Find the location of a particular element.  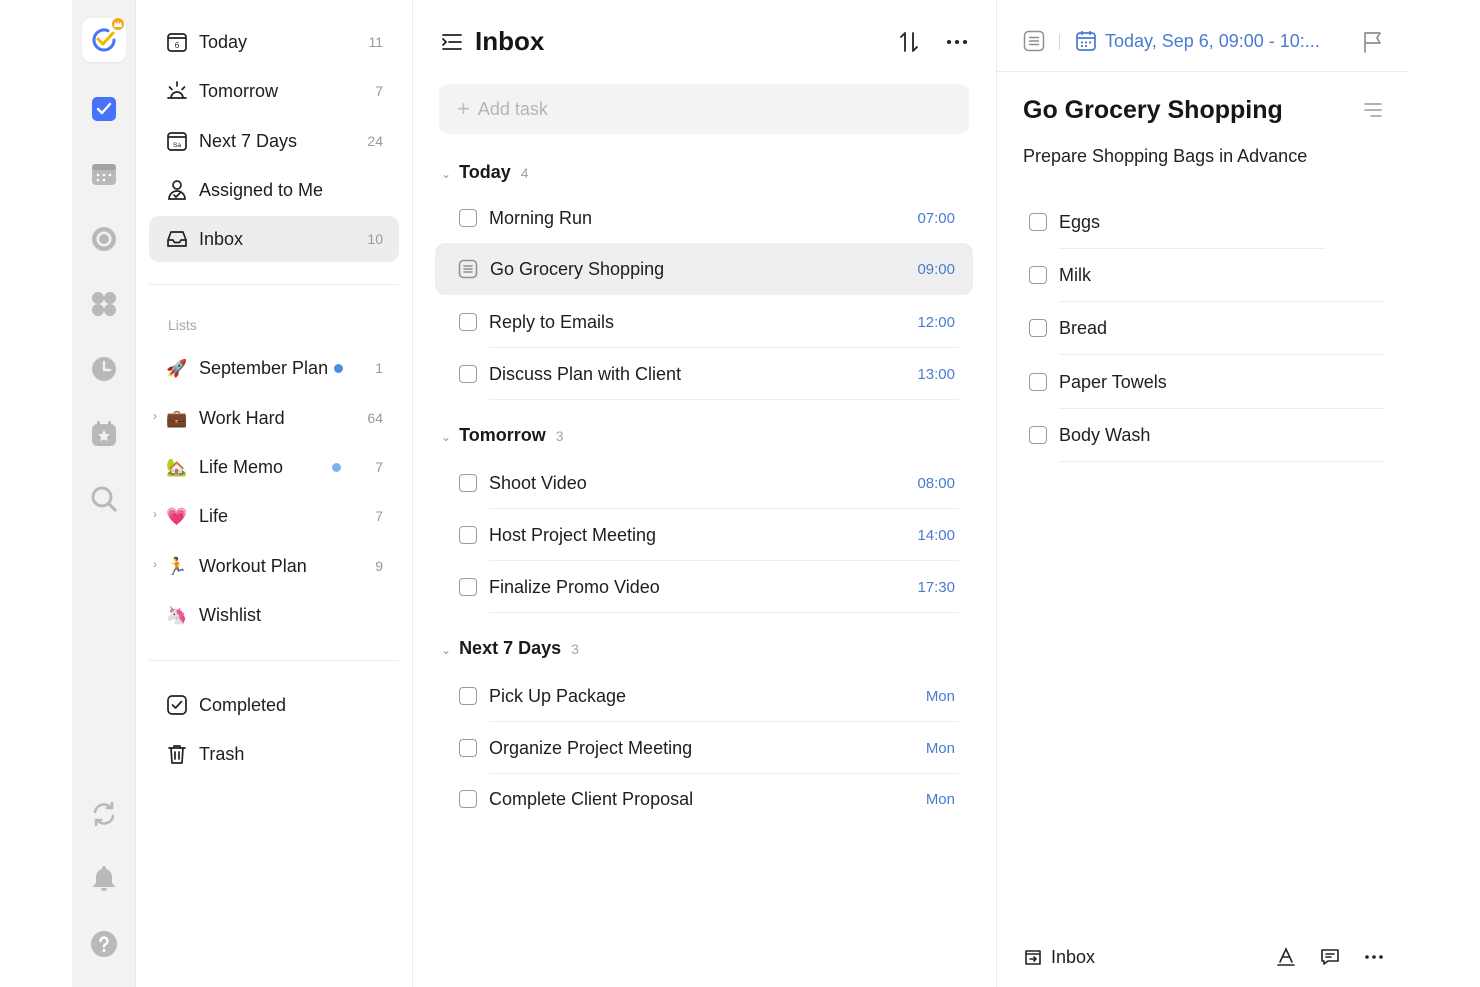

task-row: Shoot Video 08:00 is located at coordinates (704, 483).